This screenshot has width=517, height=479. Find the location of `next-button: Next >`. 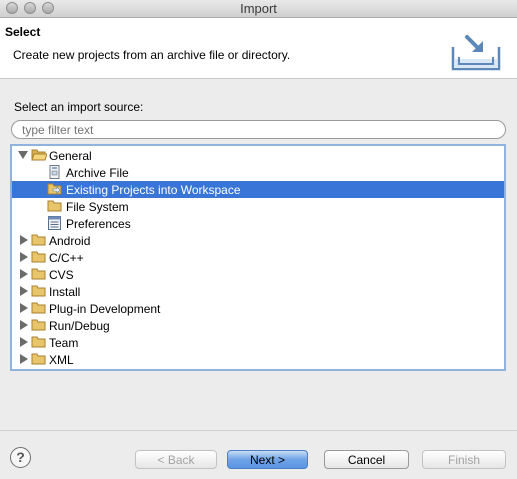

next-button: Next > is located at coordinates (267, 459).